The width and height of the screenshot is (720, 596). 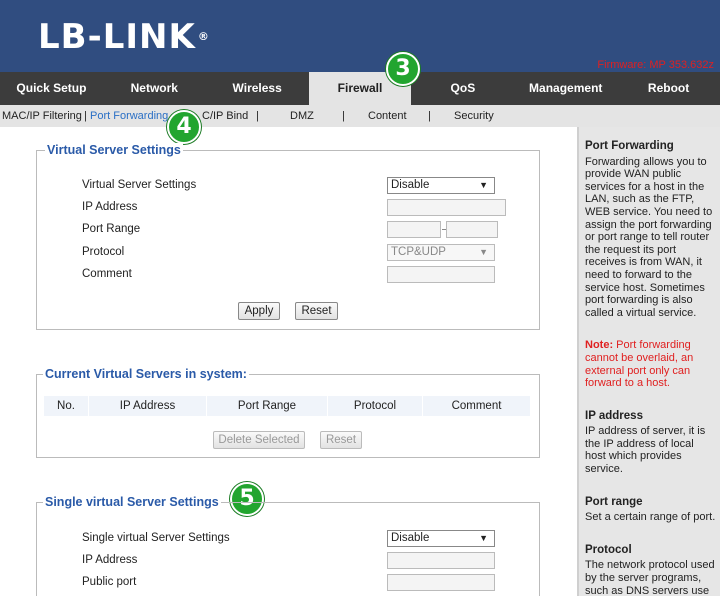 What do you see at coordinates (139, 185) in the screenshot?
I see `virtual-server-settings-label: Virtual Server Settings` at bounding box center [139, 185].